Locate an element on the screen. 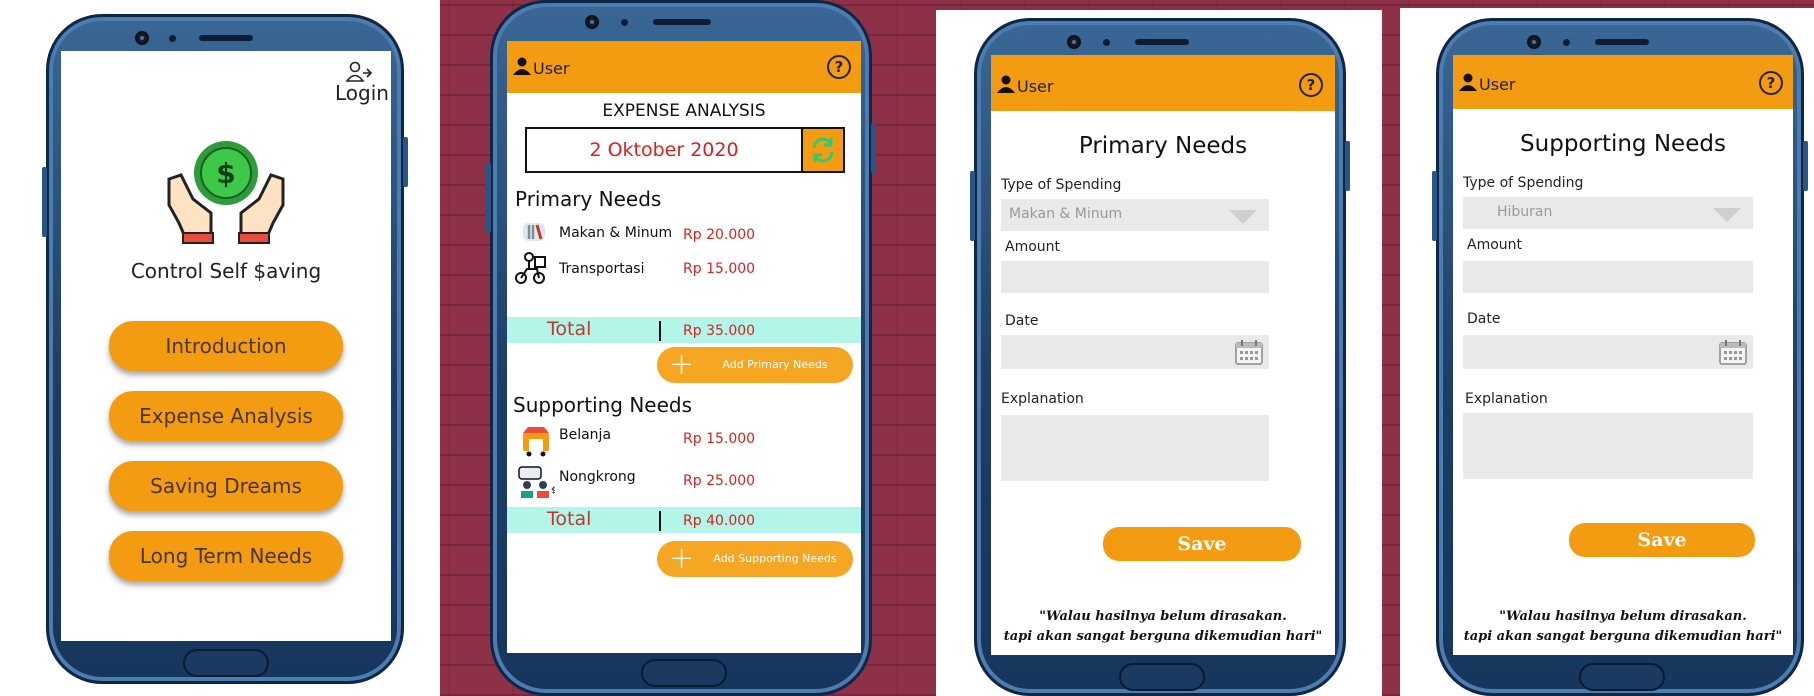 This screenshot has height=696, width=1814. primary-item-name: Transportasi is located at coordinates (602, 269).